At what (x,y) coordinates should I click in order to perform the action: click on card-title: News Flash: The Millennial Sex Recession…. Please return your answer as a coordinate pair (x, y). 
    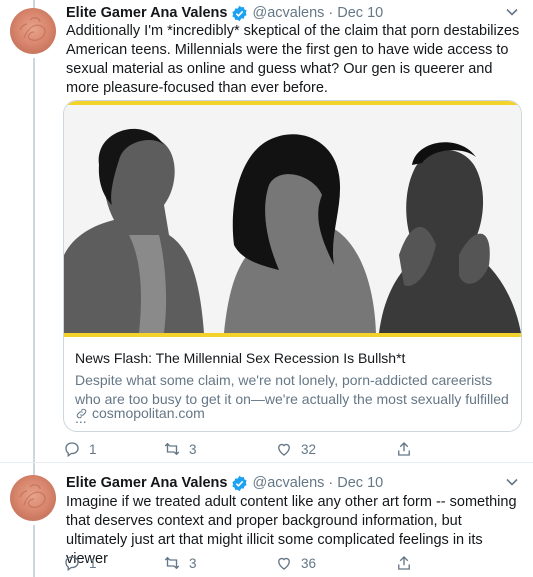
    Looking at the image, I should click on (240, 358).